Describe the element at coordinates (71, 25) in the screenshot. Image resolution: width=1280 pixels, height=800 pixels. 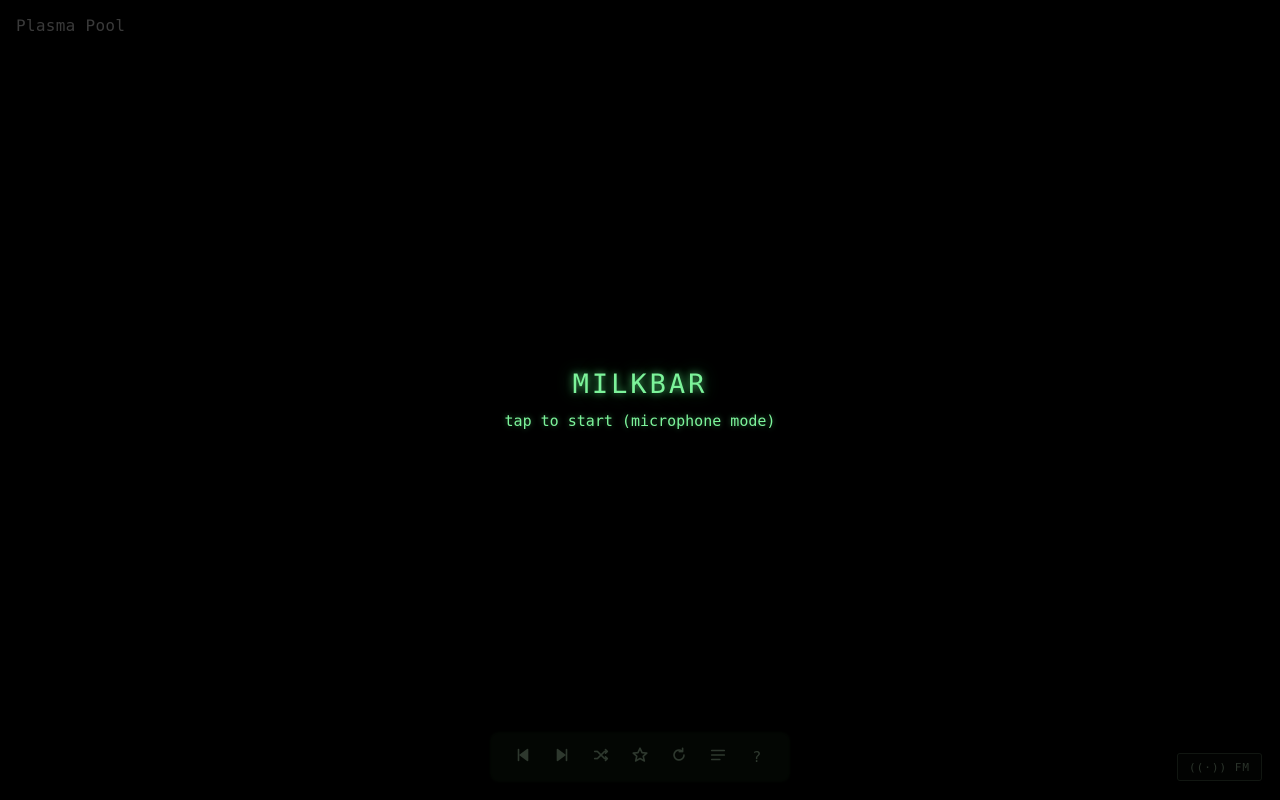
I see `preset-name: Plasma Pool` at that location.